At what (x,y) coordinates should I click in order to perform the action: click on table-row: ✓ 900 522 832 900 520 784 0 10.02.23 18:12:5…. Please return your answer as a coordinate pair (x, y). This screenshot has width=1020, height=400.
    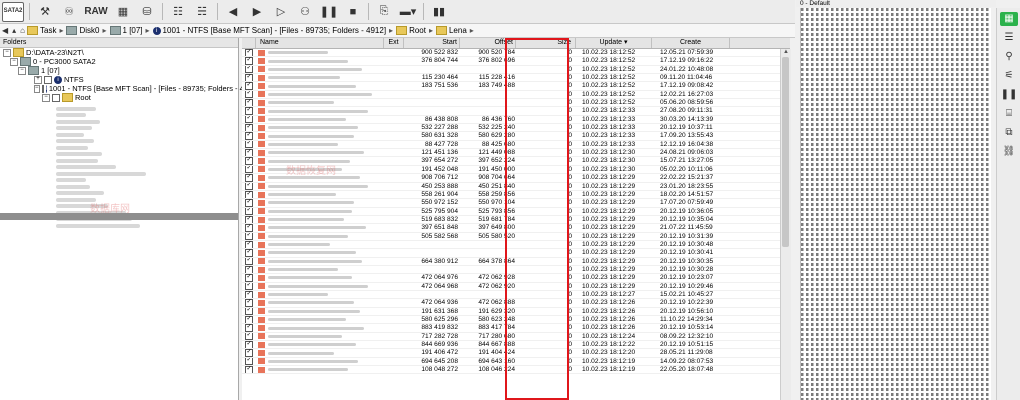
    Looking at the image, I should click on (516, 53).